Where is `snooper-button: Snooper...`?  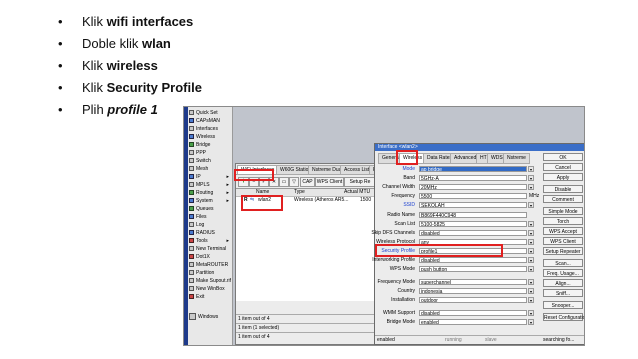 snooper-button: Snooper... is located at coordinates (563, 305).